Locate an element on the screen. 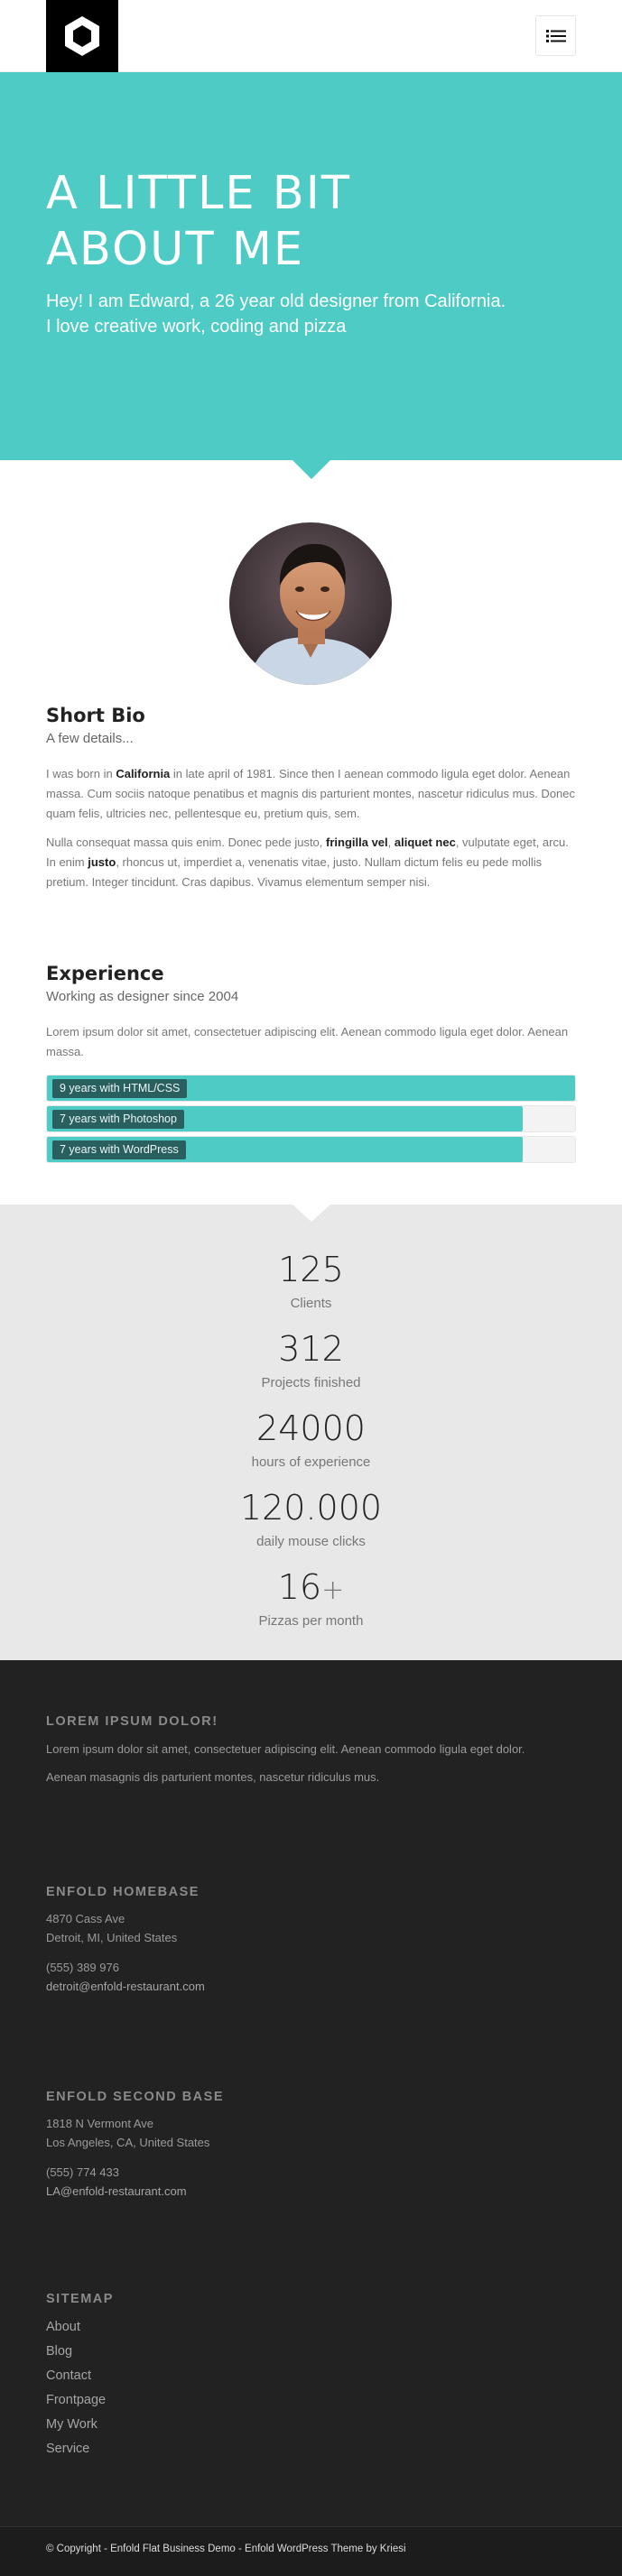 This screenshot has height=2576, width=622. stat-number: 16+ is located at coordinates (311, 1589).